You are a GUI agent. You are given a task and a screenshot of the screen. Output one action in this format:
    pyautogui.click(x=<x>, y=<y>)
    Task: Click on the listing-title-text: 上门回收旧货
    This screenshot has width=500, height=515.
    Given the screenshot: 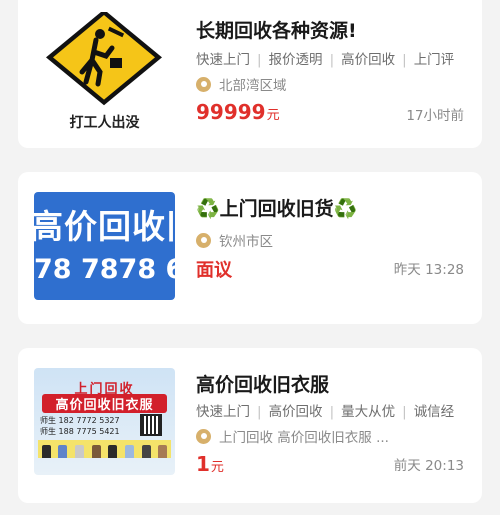 What is the action you would take?
    pyautogui.click(x=276, y=209)
    